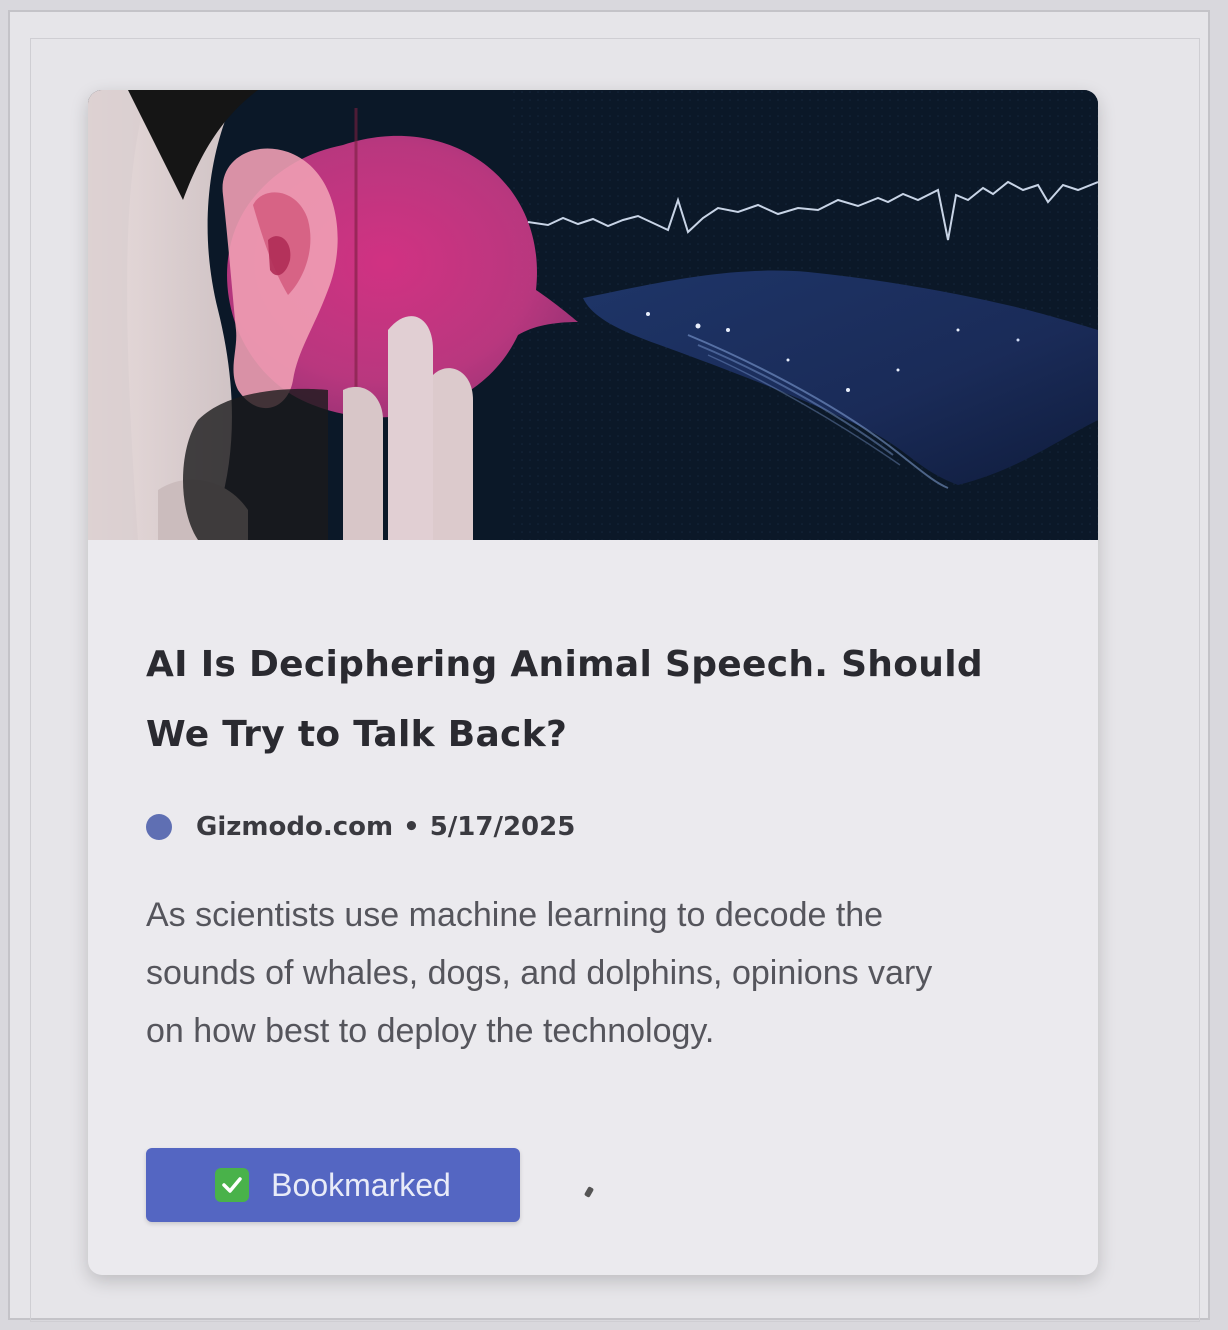 The height and width of the screenshot is (1330, 1228). What do you see at coordinates (295, 827) in the screenshot?
I see `article-source: Gizmodo.com` at bounding box center [295, 827].